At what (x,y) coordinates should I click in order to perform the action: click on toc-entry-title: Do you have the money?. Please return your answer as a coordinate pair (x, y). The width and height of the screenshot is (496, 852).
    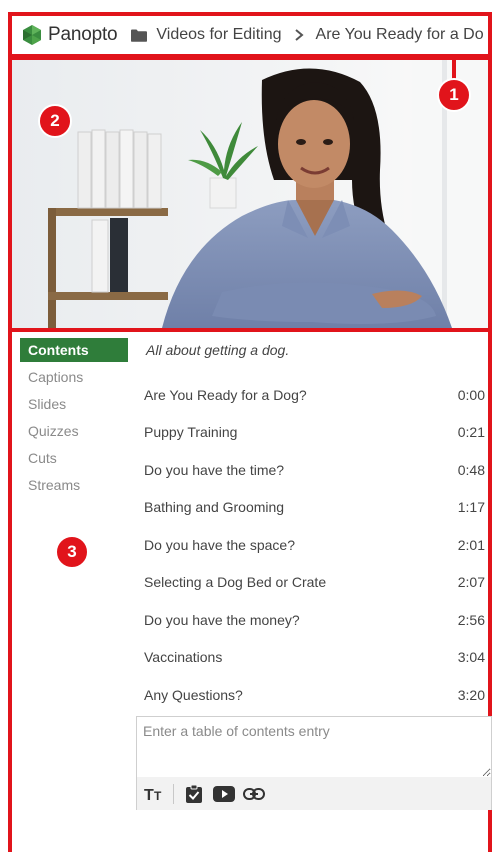
    Looking at the image, I should click on (222, 619).